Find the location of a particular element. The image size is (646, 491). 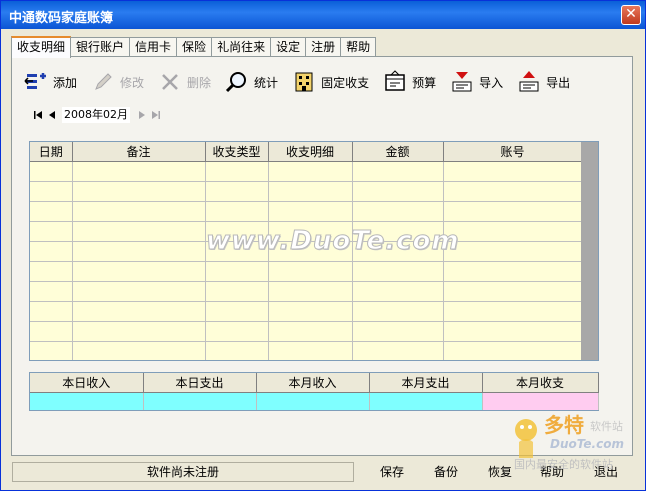

col-amount: 金额 is located at coordinates (398, 152).